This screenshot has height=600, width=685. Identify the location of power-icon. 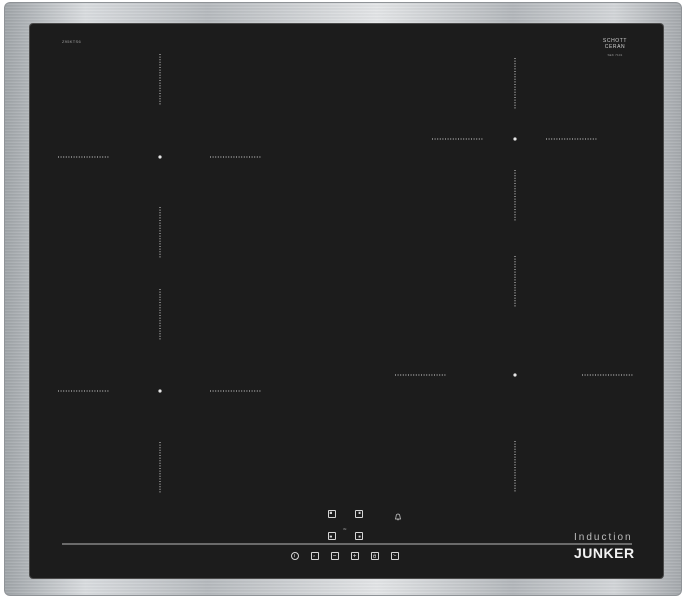
(295, 556).